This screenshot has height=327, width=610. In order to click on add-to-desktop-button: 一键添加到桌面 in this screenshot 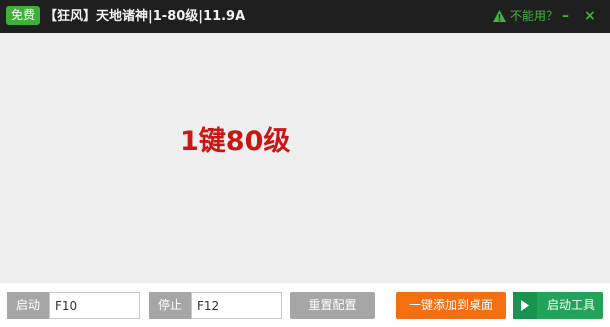, I will do `click(451, 305)`.